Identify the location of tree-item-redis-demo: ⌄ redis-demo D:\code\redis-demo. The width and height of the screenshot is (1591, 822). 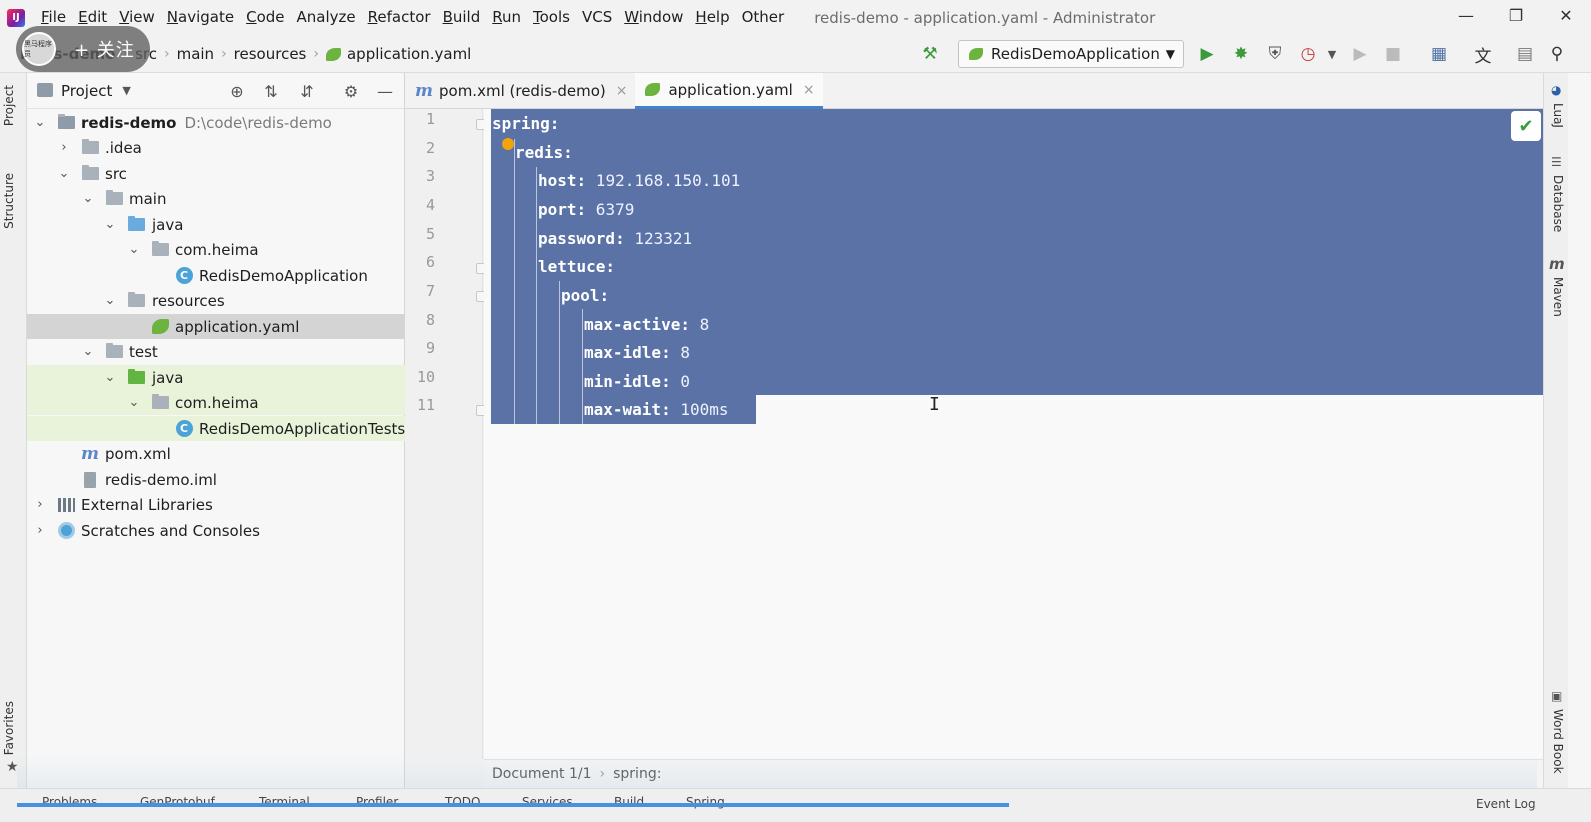
(216, 122).